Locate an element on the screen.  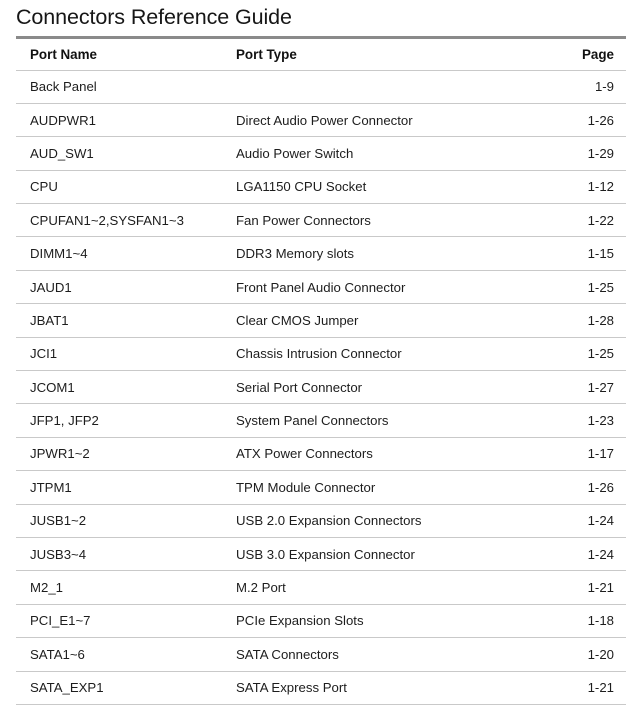
cell-port-type: PCIe Expansion Slots is located at coordinates (391, 621).